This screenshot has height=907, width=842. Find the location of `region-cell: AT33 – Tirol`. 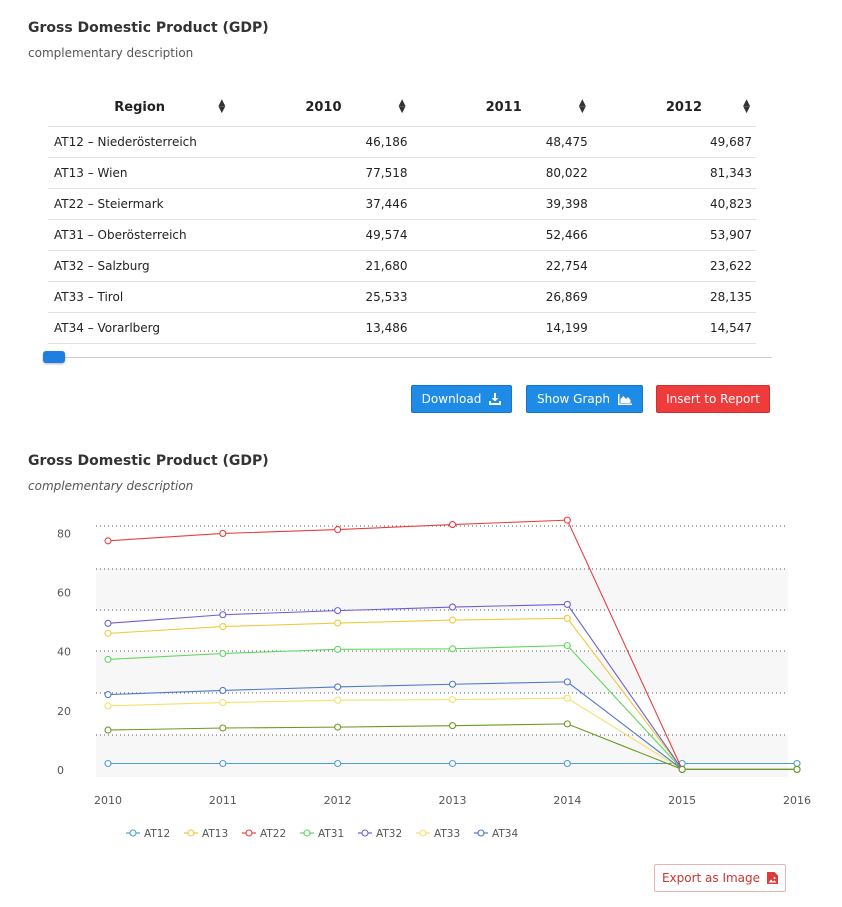

region-cell: AT33 – Tirol is located at coordinates (140, 297).